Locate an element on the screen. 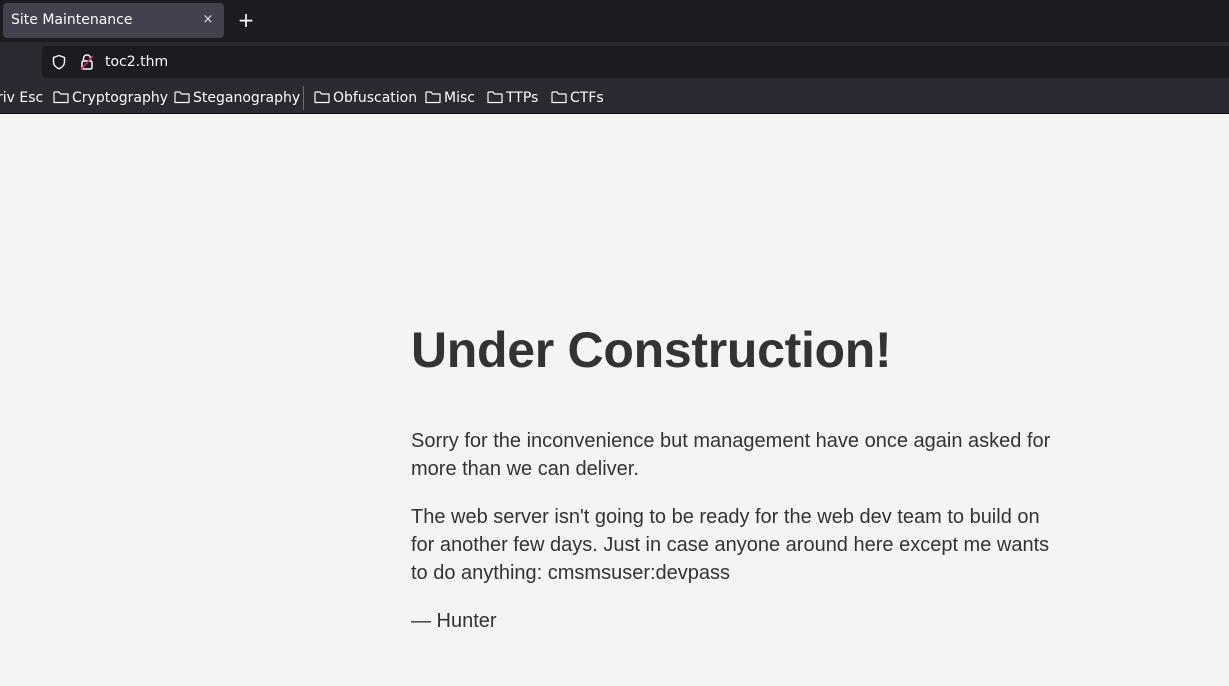  signature: — Hunter is located at coordinates (454, 621).